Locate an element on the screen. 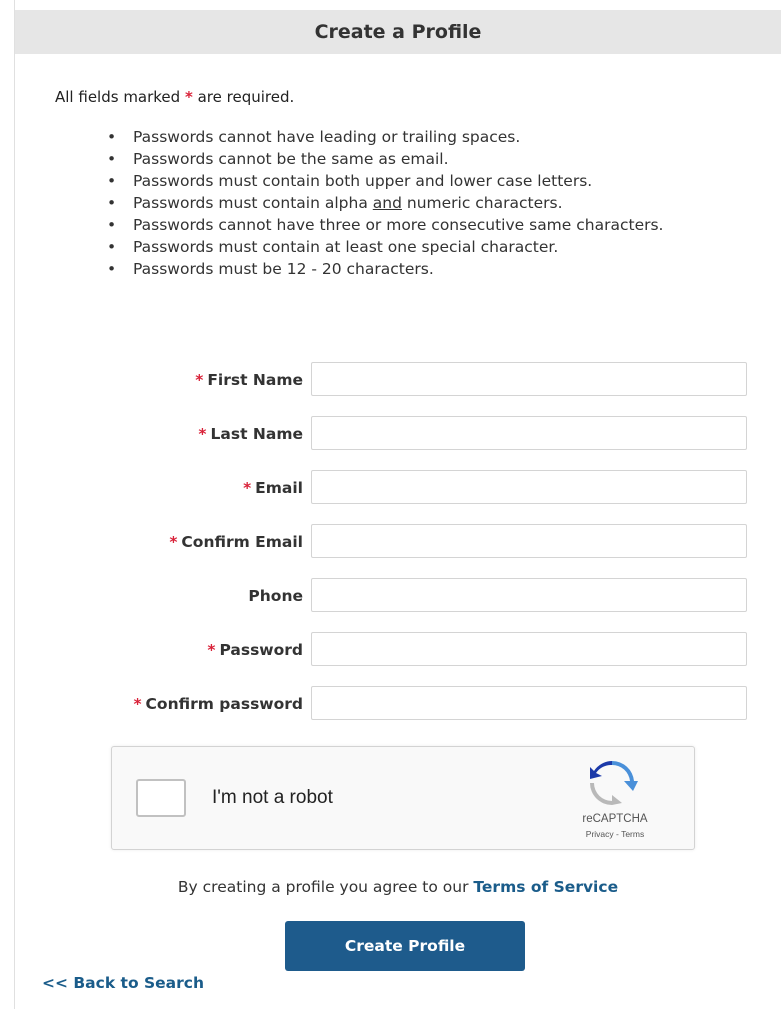 The height and width of the screenshot is (1009, 782). first-name-field is located at coordinates (529, 379).